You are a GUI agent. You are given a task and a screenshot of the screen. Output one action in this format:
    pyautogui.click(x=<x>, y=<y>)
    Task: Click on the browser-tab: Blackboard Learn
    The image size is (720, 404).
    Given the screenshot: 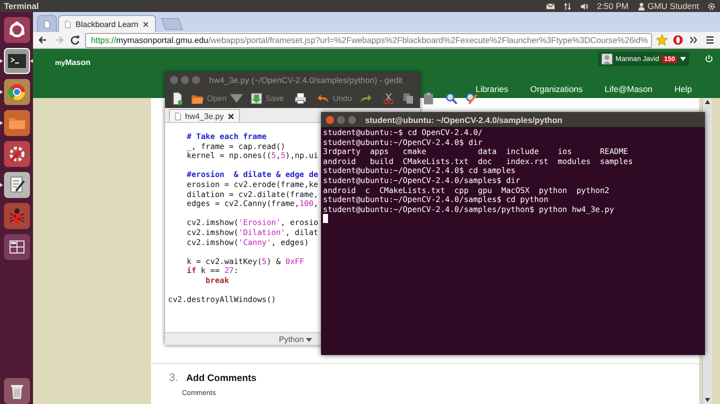 What is the action you would take?
    pyautogui.click(x=107, y=23)
    